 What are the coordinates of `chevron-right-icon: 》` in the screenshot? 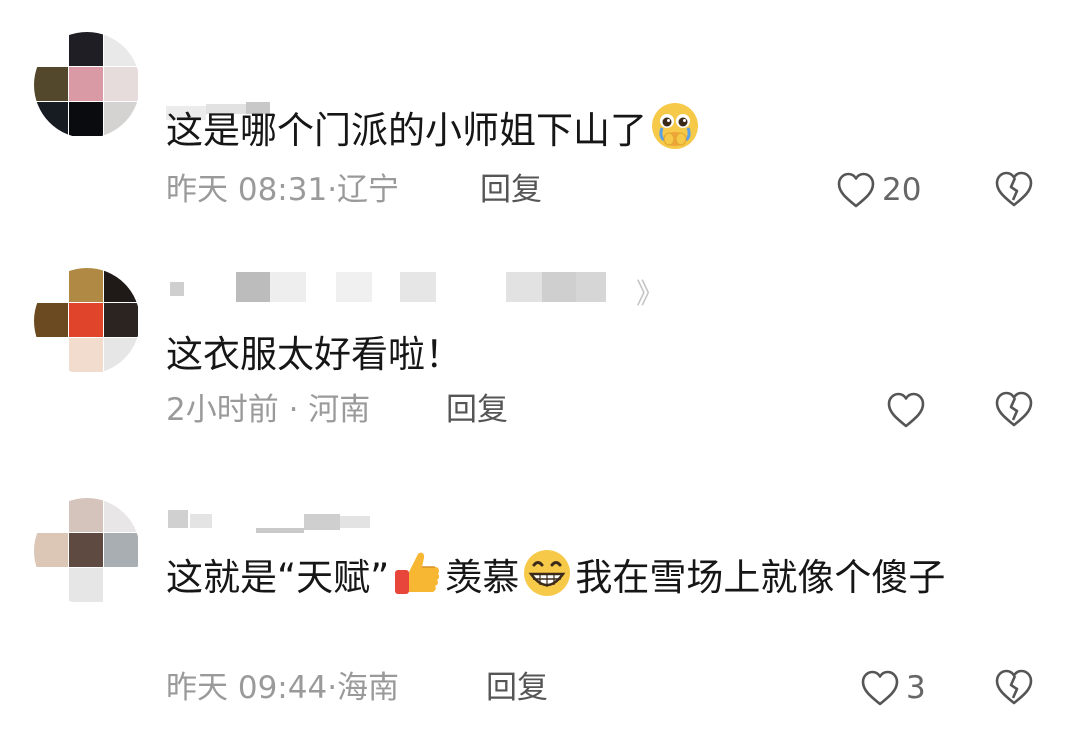 It's located at (650, 292).